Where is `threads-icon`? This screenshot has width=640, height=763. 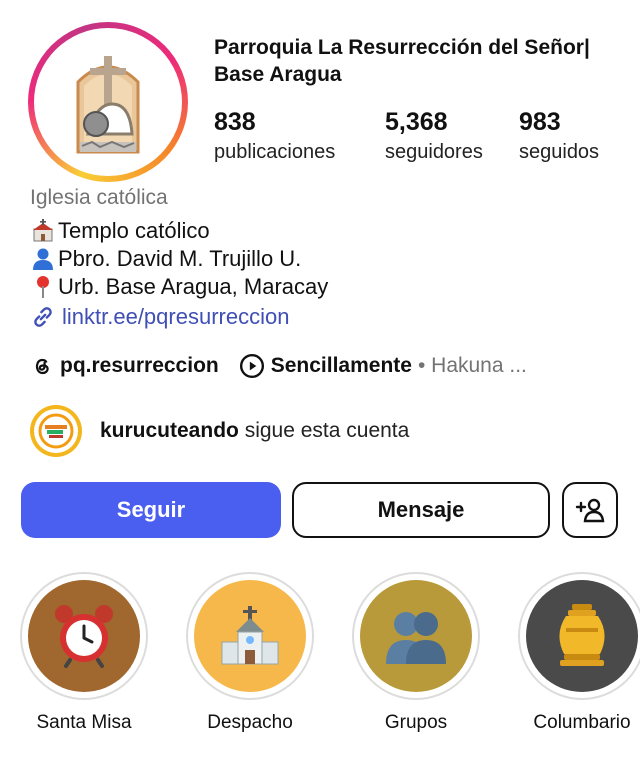 threads-icon is located at coordinates (42, 366).